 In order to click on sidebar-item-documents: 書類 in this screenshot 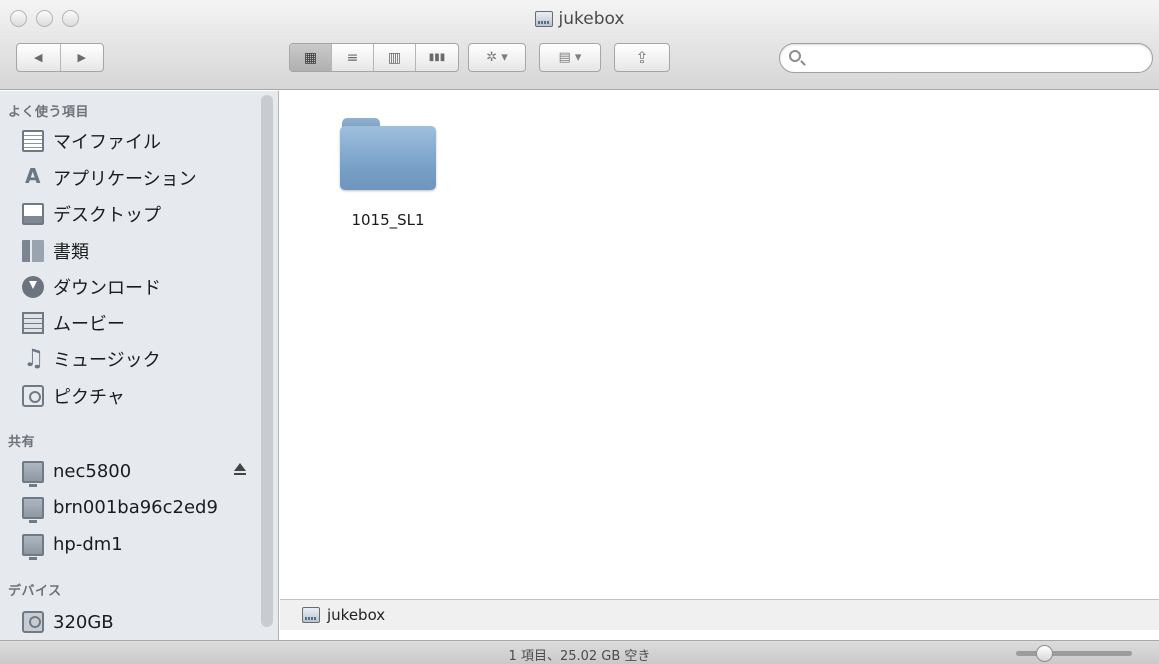, I will do `click(137, 251)`.